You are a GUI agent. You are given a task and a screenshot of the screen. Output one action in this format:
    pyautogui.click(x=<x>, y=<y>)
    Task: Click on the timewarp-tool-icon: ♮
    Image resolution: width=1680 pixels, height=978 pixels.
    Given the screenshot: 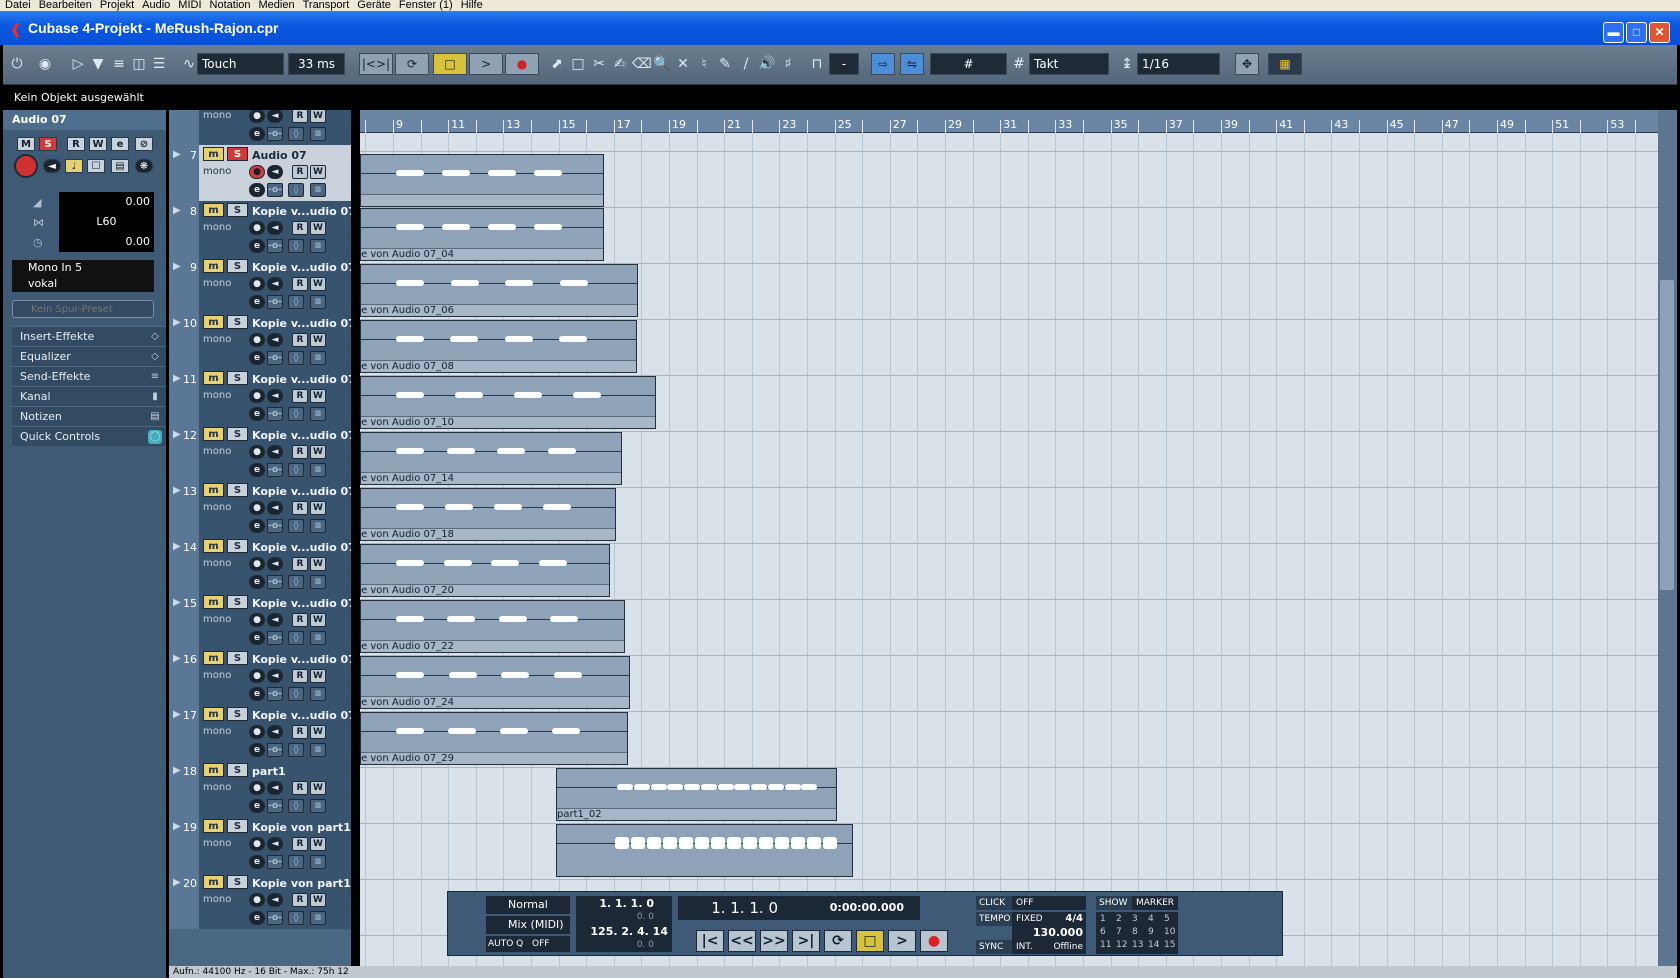 What is the action you would take?
    pyautogui.click(x=704, y=64)
    